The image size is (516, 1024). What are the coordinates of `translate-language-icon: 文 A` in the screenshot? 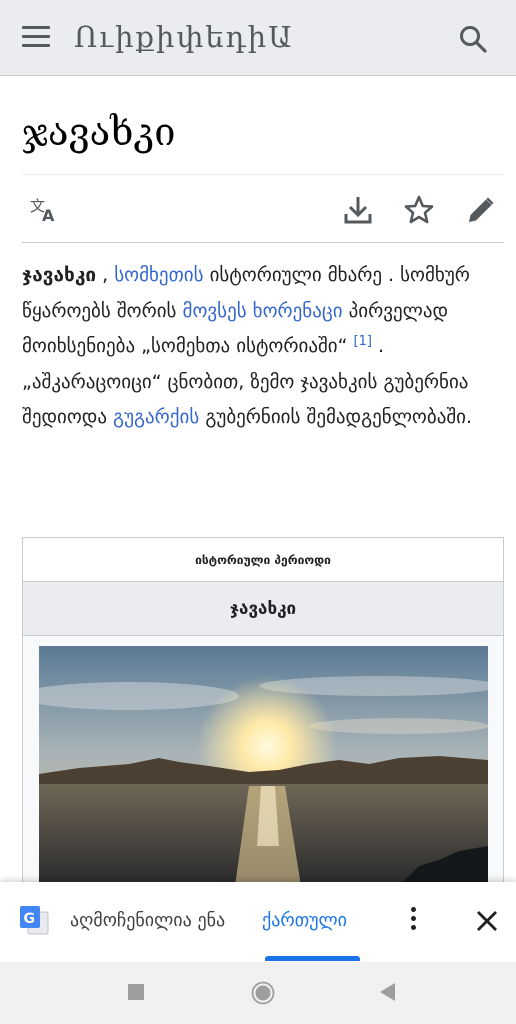 It's located at (44, 210).